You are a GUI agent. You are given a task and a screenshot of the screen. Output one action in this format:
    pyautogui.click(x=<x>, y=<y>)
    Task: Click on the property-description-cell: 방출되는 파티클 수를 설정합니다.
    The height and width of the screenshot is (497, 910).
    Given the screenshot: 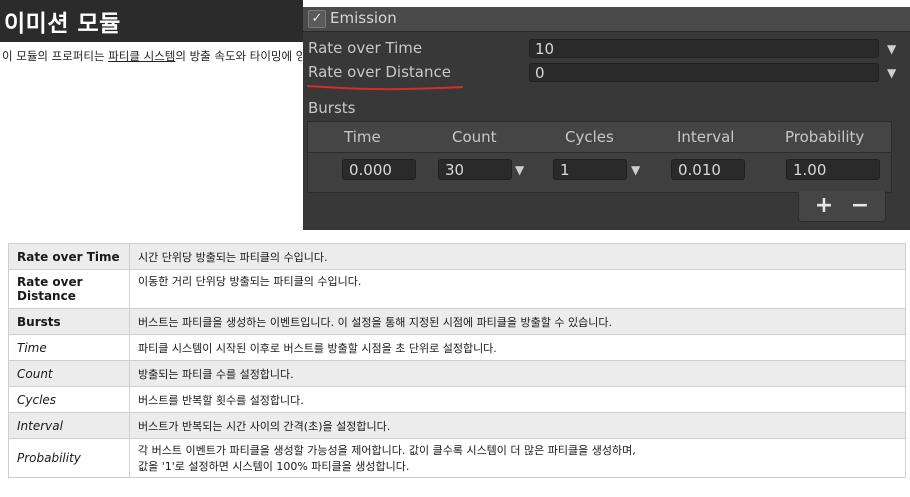 What is the action you would take?
    pyautogui.click(x=517, y=373)
    